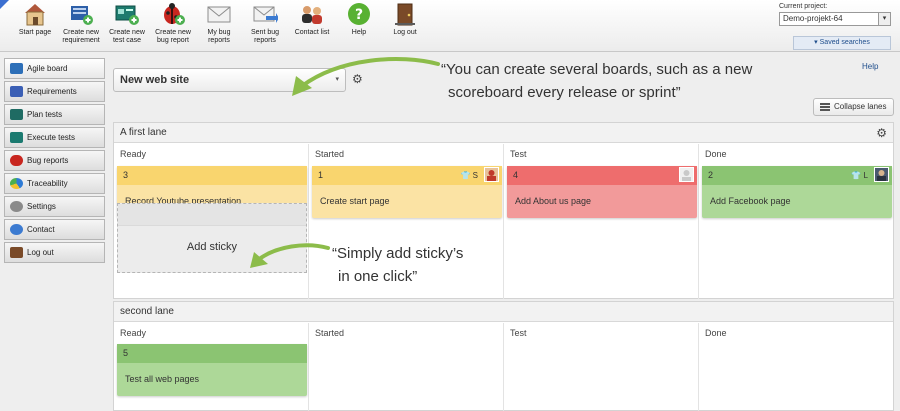 This screenshot has width=900, height=411. I want to click on sticky-header: 4, so click(602, 175).